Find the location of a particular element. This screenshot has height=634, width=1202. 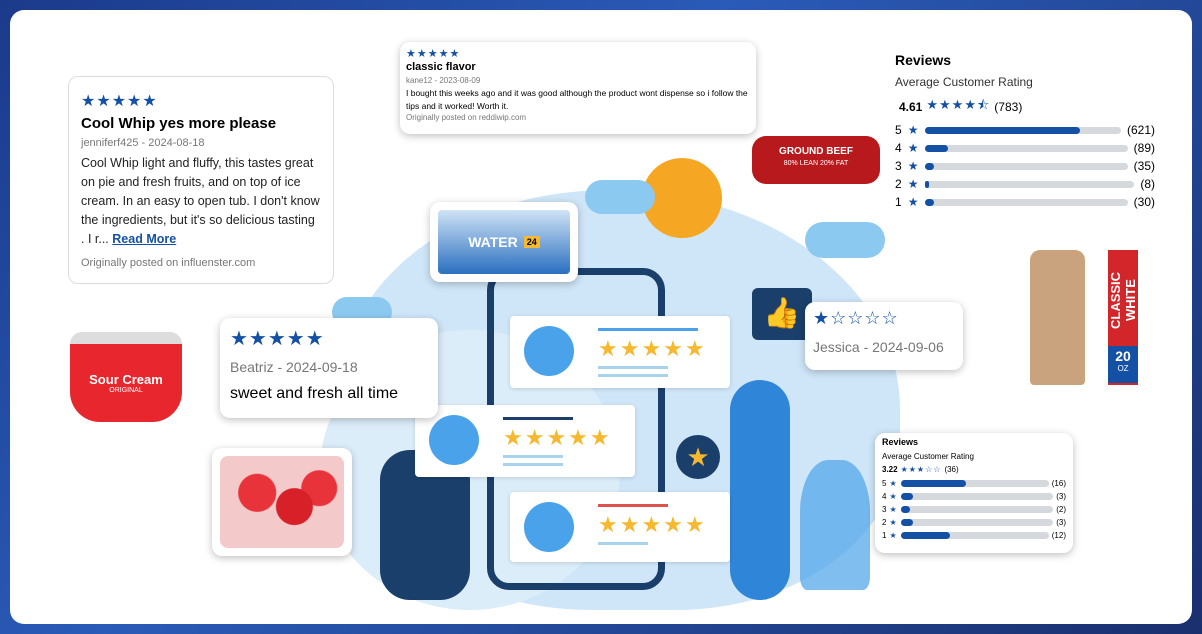

review-source: Originally posted on influenster.com is located at coordinates (168, 263).